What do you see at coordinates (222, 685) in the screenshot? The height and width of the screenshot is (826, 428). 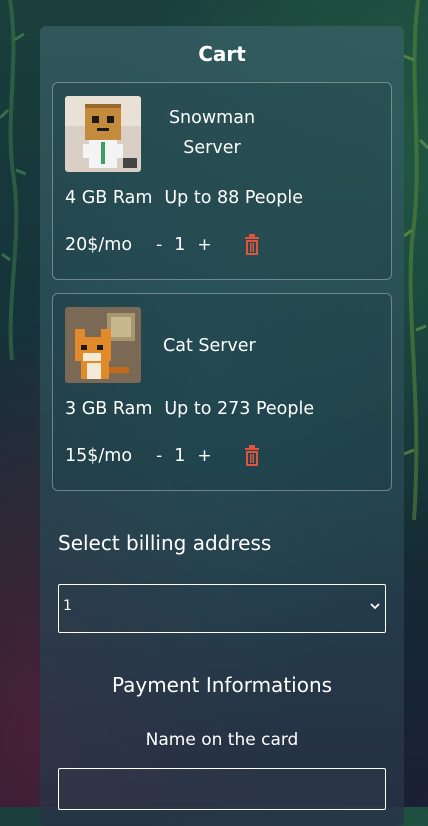 I see `payment-heading: Payment Informations` at bounding box center [222, 685].